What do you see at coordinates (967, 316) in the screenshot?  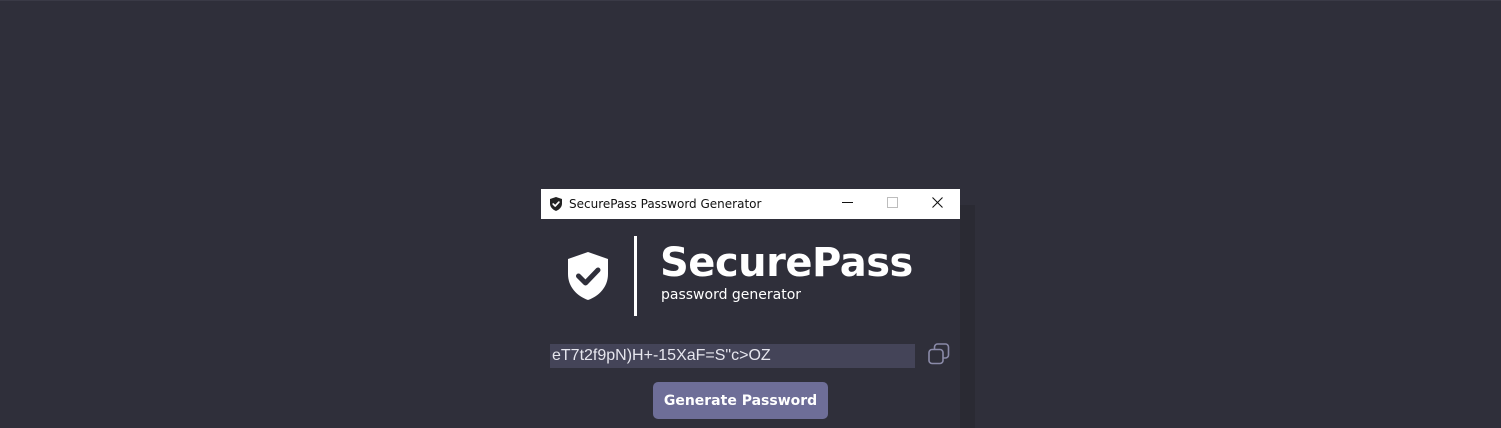 I see `window-shadow` at bounding box center [967, 316].